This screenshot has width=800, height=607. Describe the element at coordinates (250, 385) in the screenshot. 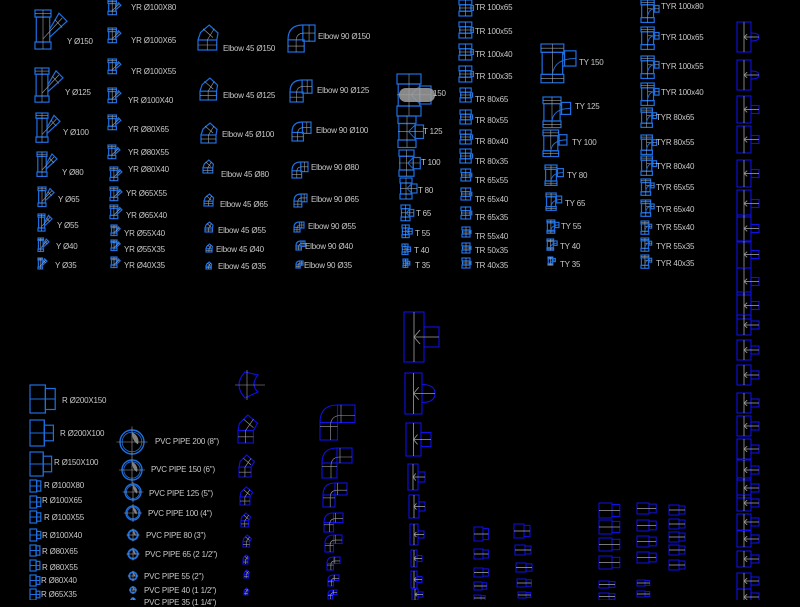

I see `elbow-section-symbol` at that location.